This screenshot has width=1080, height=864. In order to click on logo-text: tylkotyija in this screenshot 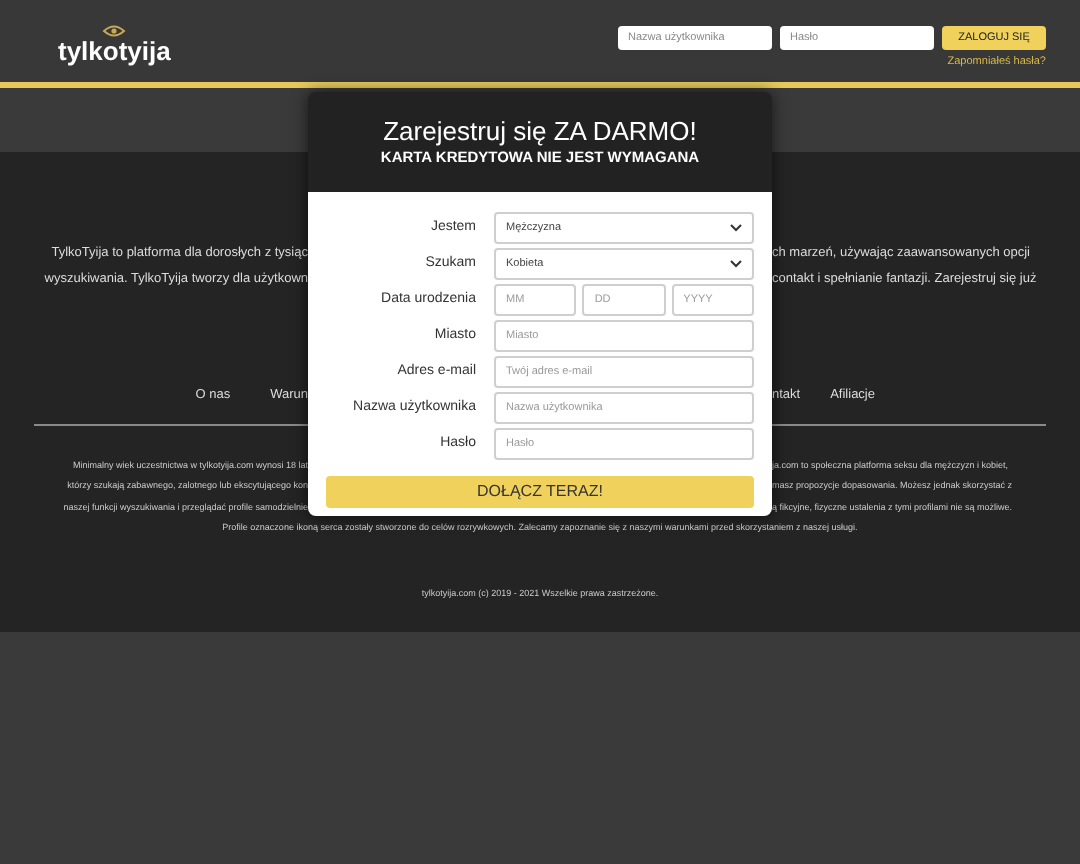, I will do `click(114, 50)`.